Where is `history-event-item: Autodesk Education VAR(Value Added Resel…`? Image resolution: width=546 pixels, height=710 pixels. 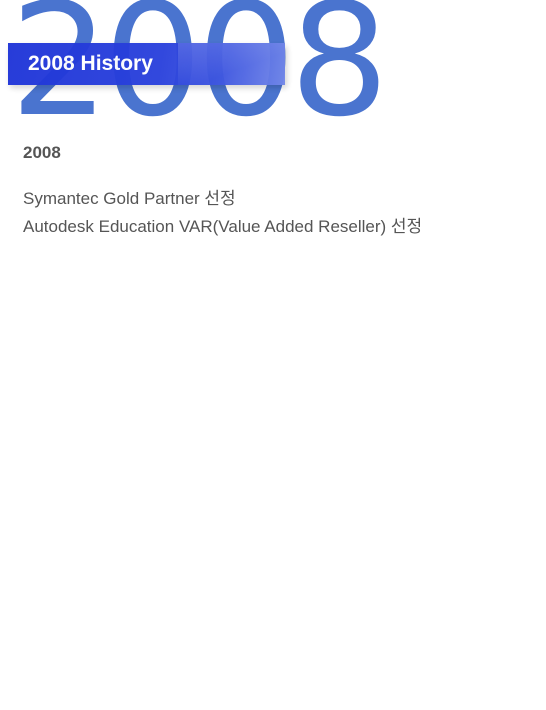
history-event-item: Autodesk Education VAR(Value Added Resel… is located at coordinates (223, 226).